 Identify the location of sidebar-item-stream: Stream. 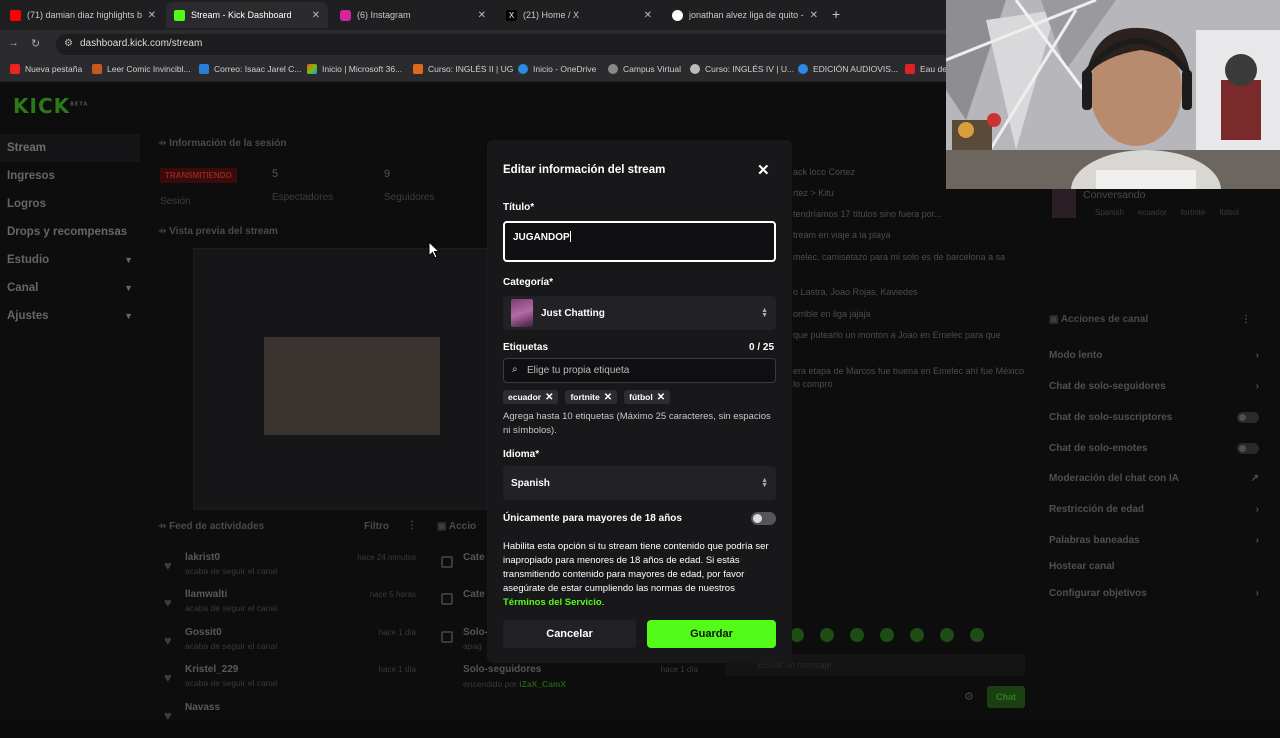
(70, 148).